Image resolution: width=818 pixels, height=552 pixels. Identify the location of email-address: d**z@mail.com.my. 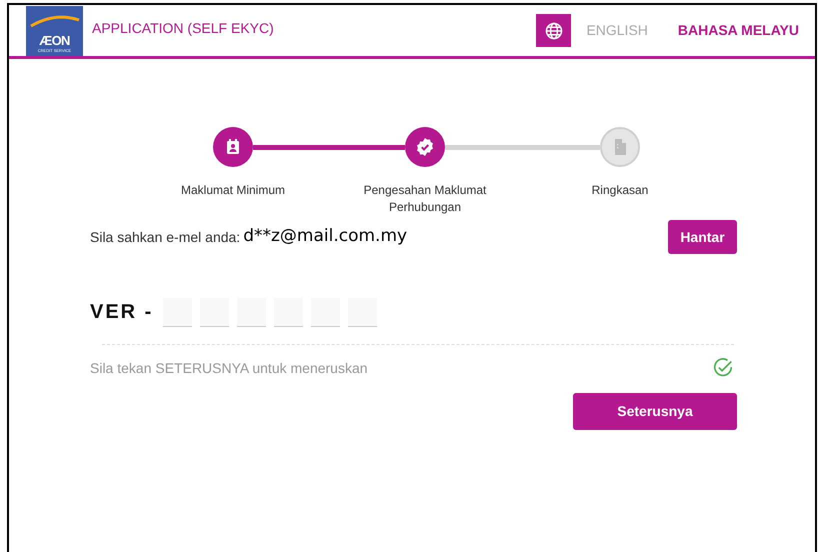
(325, 236).